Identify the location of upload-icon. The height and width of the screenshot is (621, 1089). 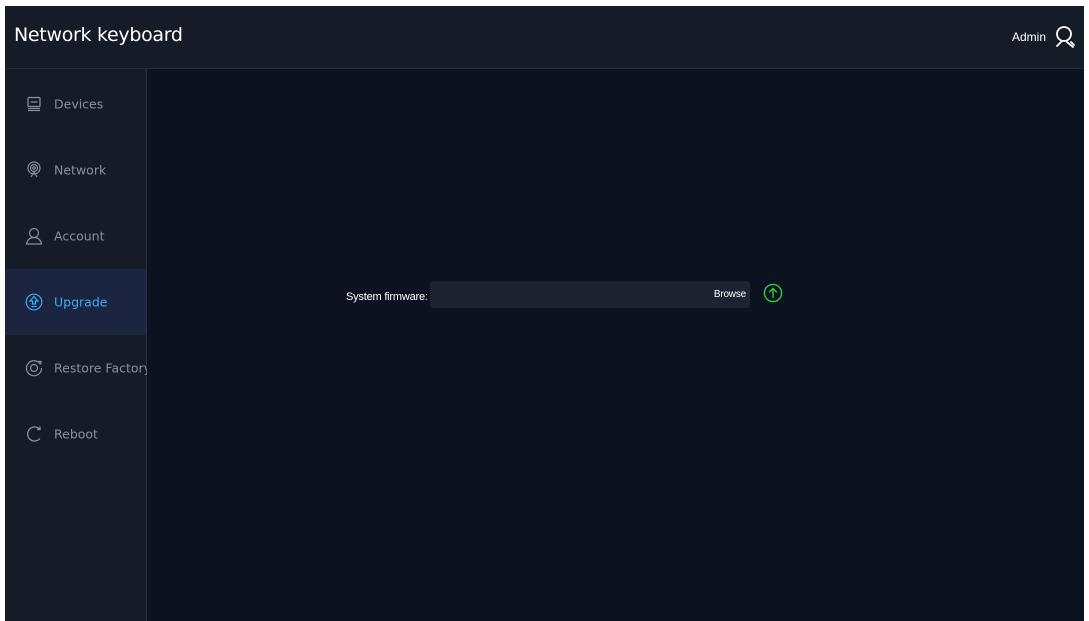
(773, 293).